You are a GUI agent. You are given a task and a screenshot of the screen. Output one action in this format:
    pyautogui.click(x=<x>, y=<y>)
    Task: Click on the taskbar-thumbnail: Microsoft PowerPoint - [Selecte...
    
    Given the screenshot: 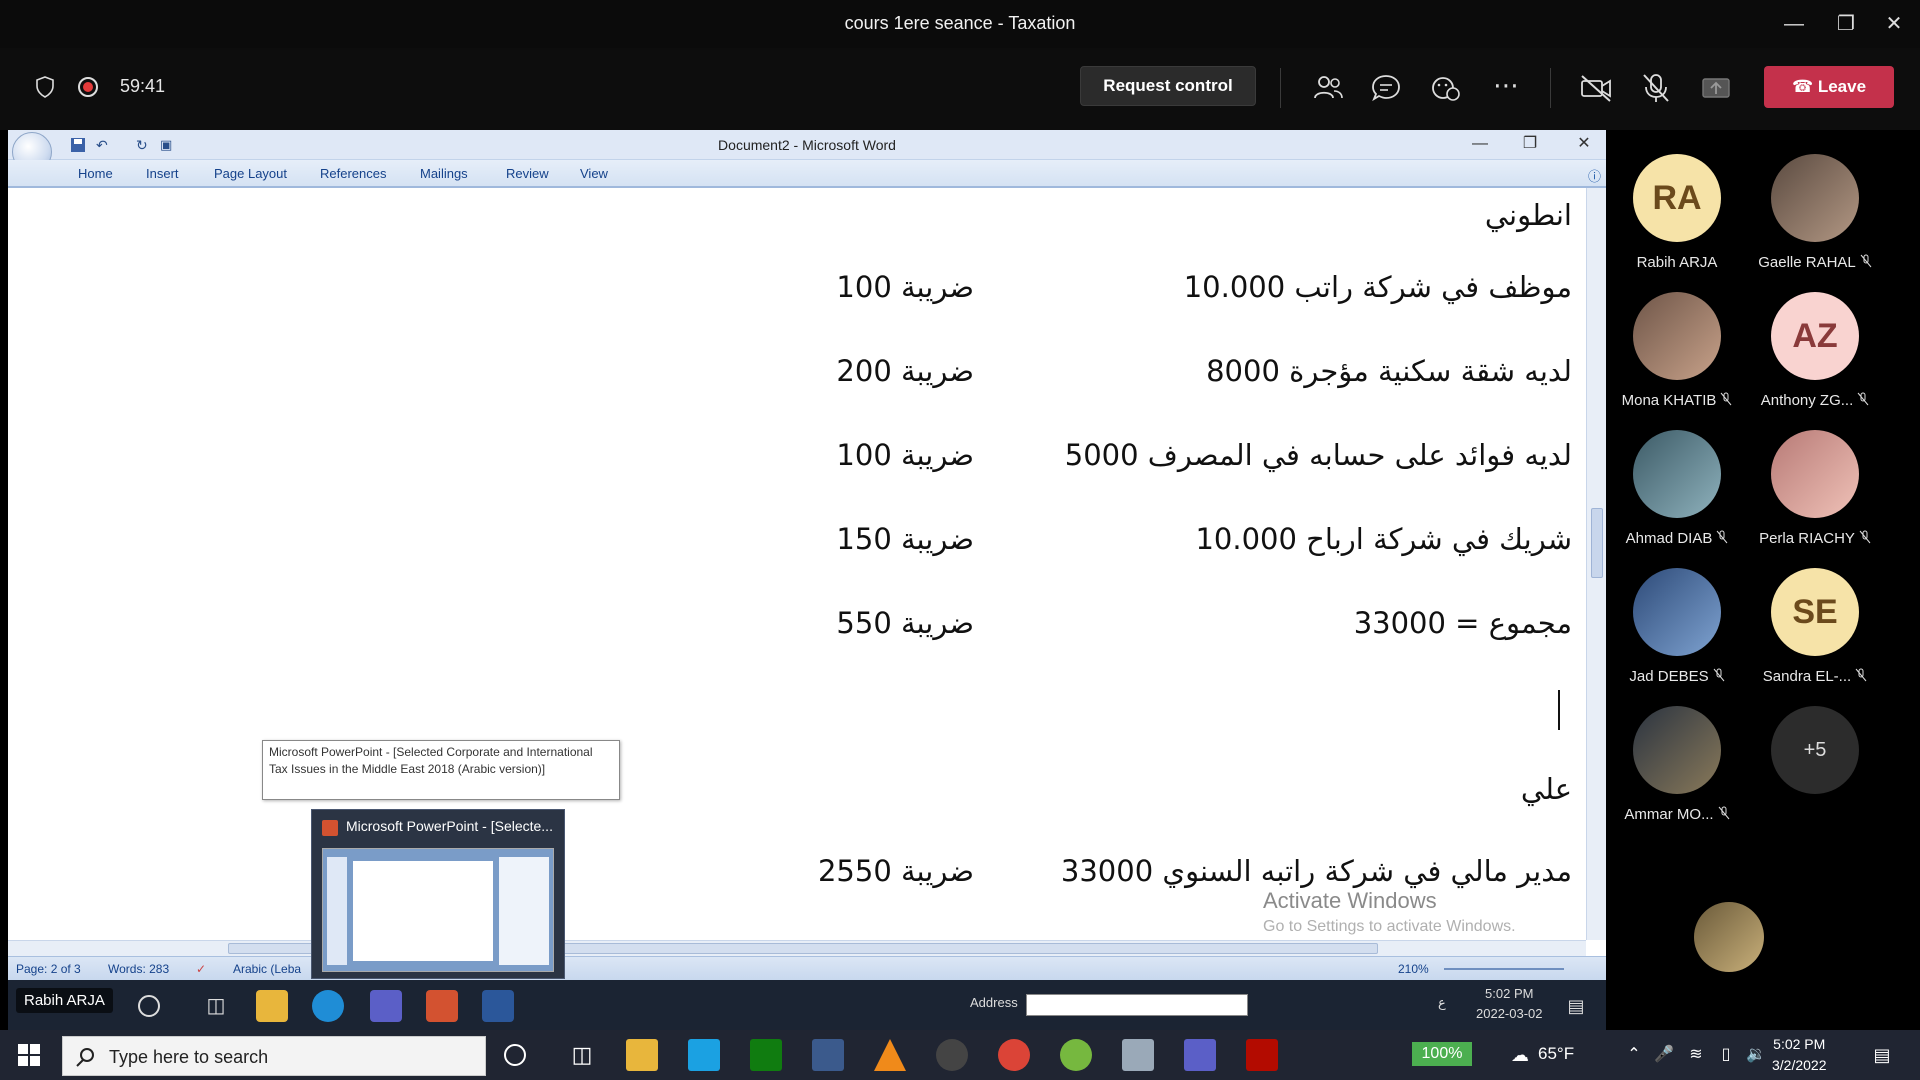 What is the action you would take?
    pyautogui.click(x=438, y=894)
    